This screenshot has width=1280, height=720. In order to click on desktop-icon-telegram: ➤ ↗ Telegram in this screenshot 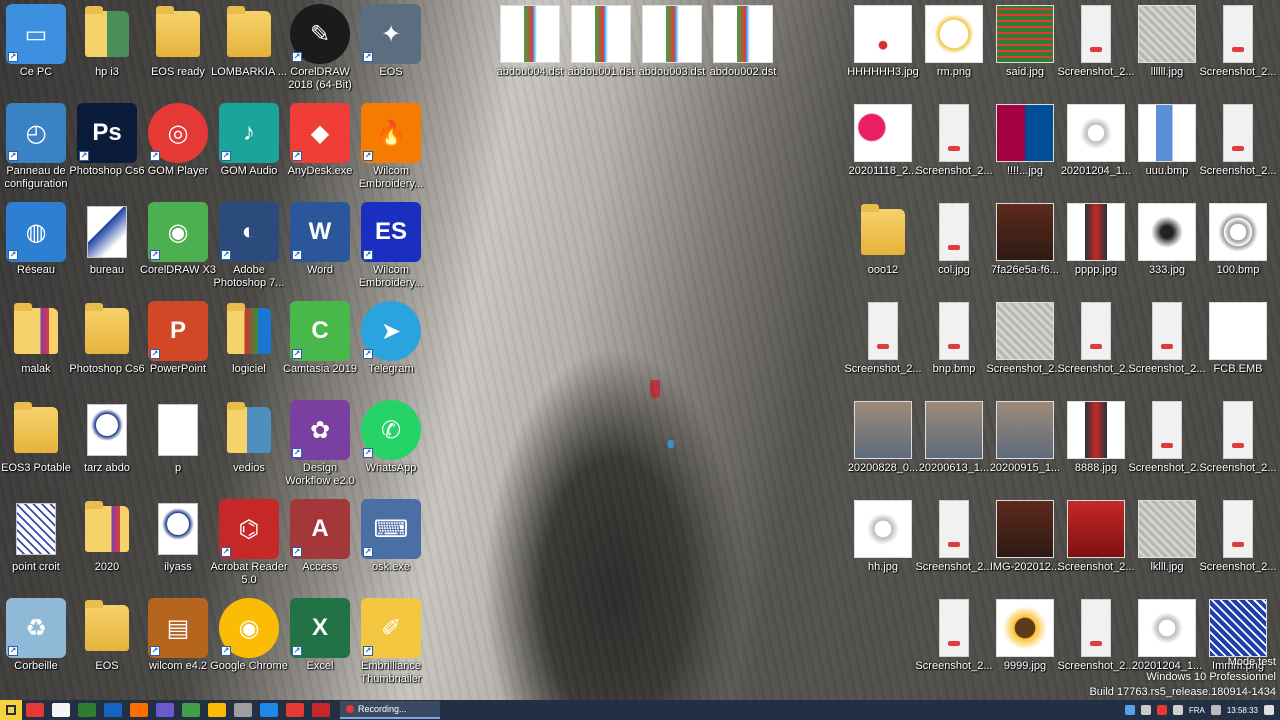, I will do `click(391, 338)`.